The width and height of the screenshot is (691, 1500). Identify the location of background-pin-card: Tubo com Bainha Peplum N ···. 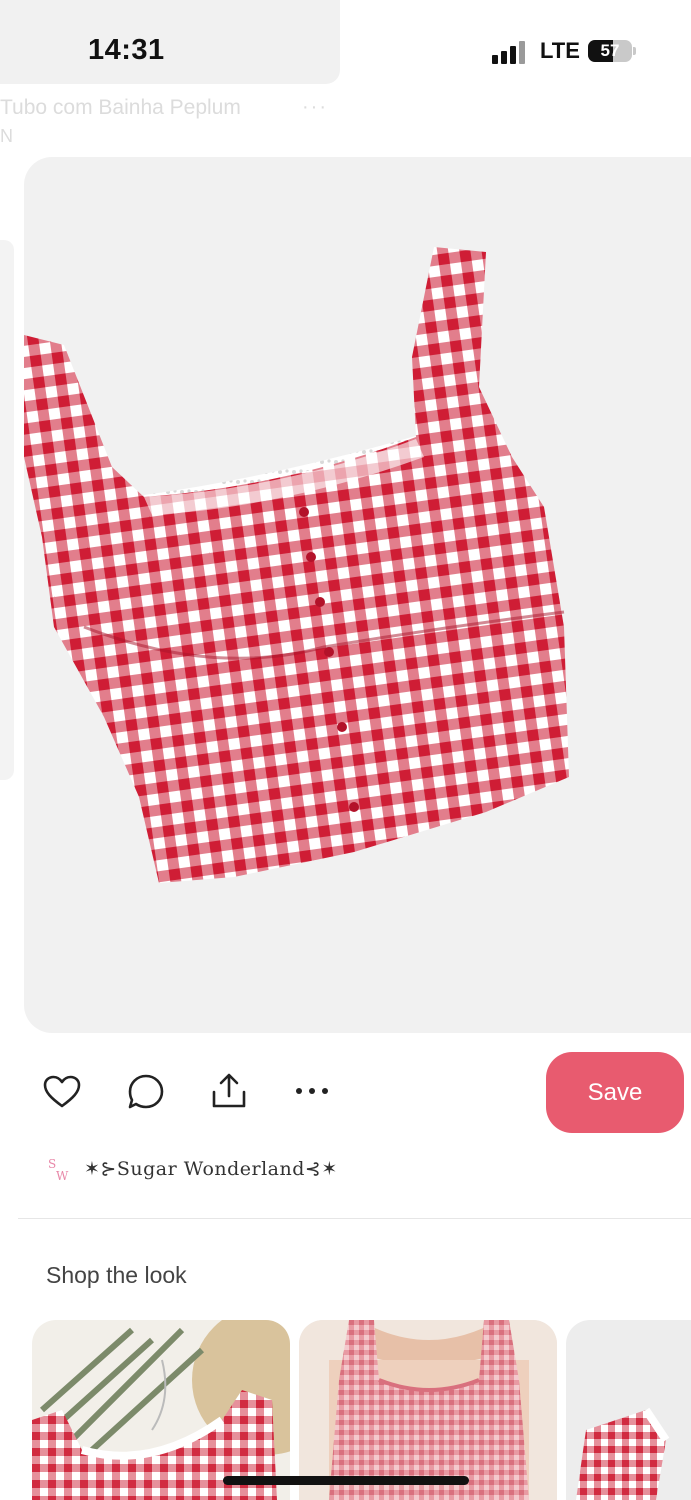
(174, 77).